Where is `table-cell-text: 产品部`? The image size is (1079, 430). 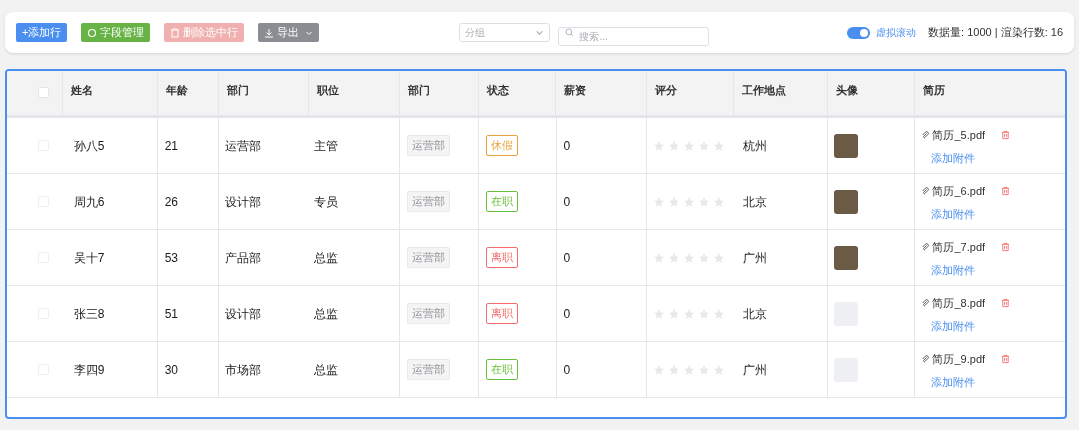
table-cell-text: 产品部 is located at coordinates (243, 258).